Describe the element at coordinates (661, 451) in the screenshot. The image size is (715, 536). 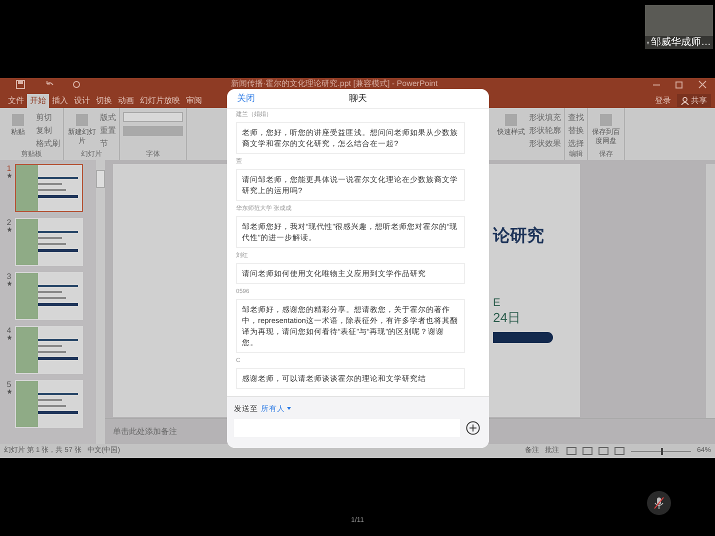
I see `zoom-thumb` at that location.